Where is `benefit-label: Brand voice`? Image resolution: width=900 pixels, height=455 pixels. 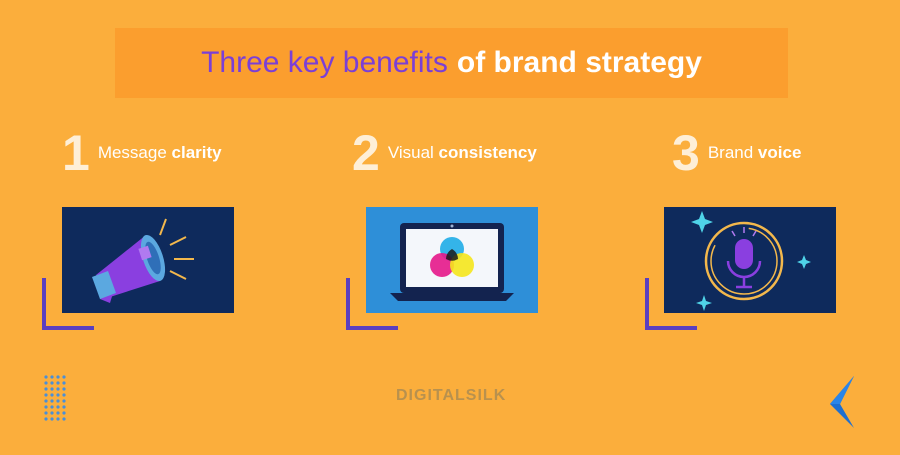
benefit-label: Brand voice is located at coordinates (755, 153).